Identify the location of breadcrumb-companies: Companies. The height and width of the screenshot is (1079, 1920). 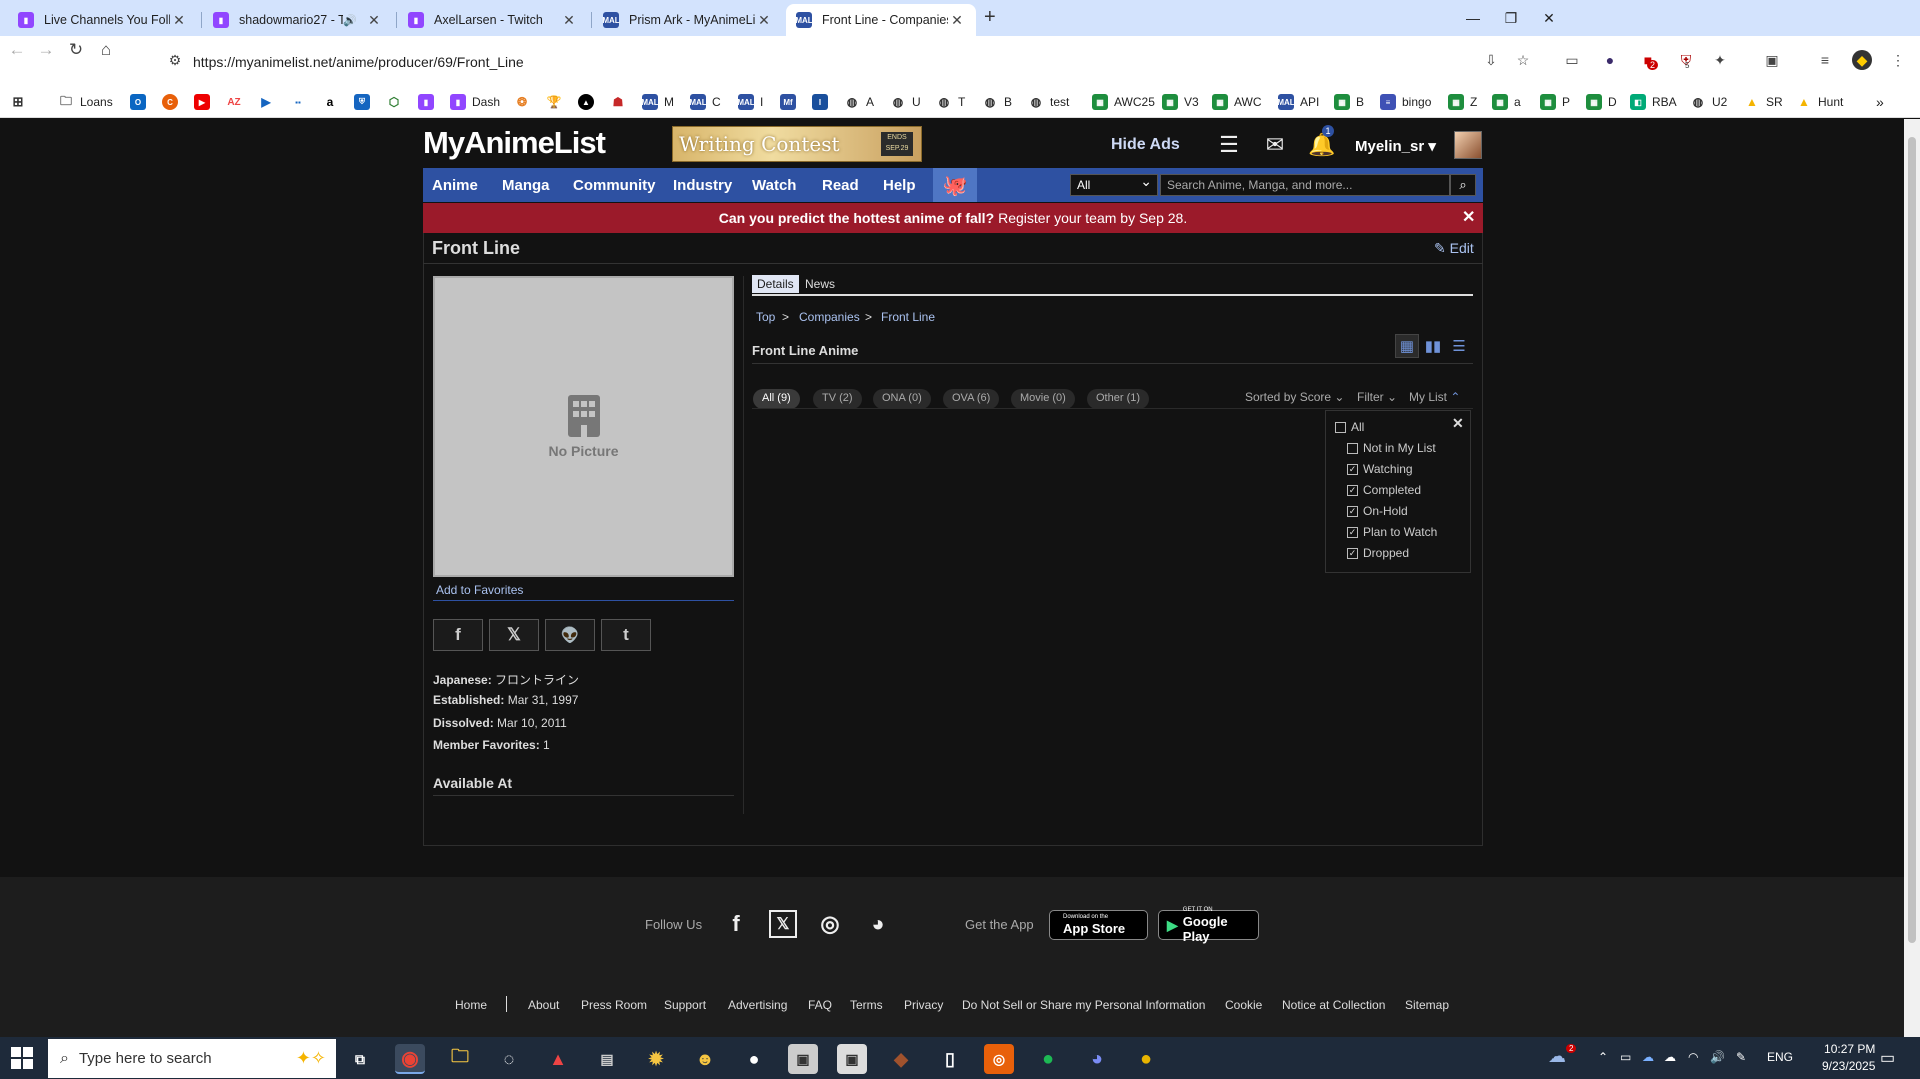
(829, 317).